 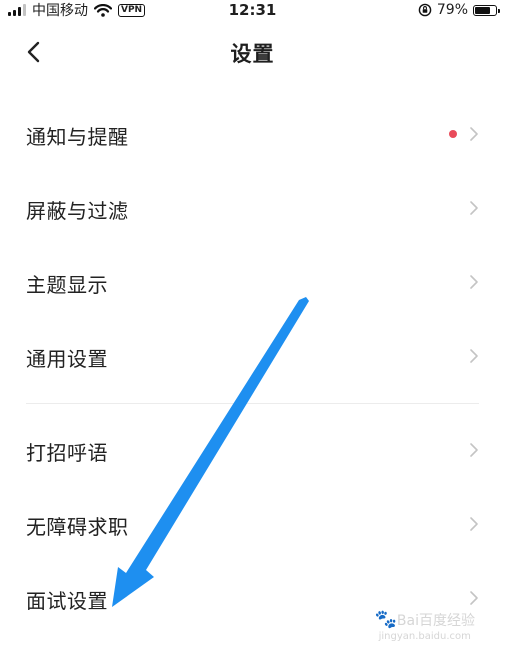 I want to click on battery-icon, so click(x=486, y=10).